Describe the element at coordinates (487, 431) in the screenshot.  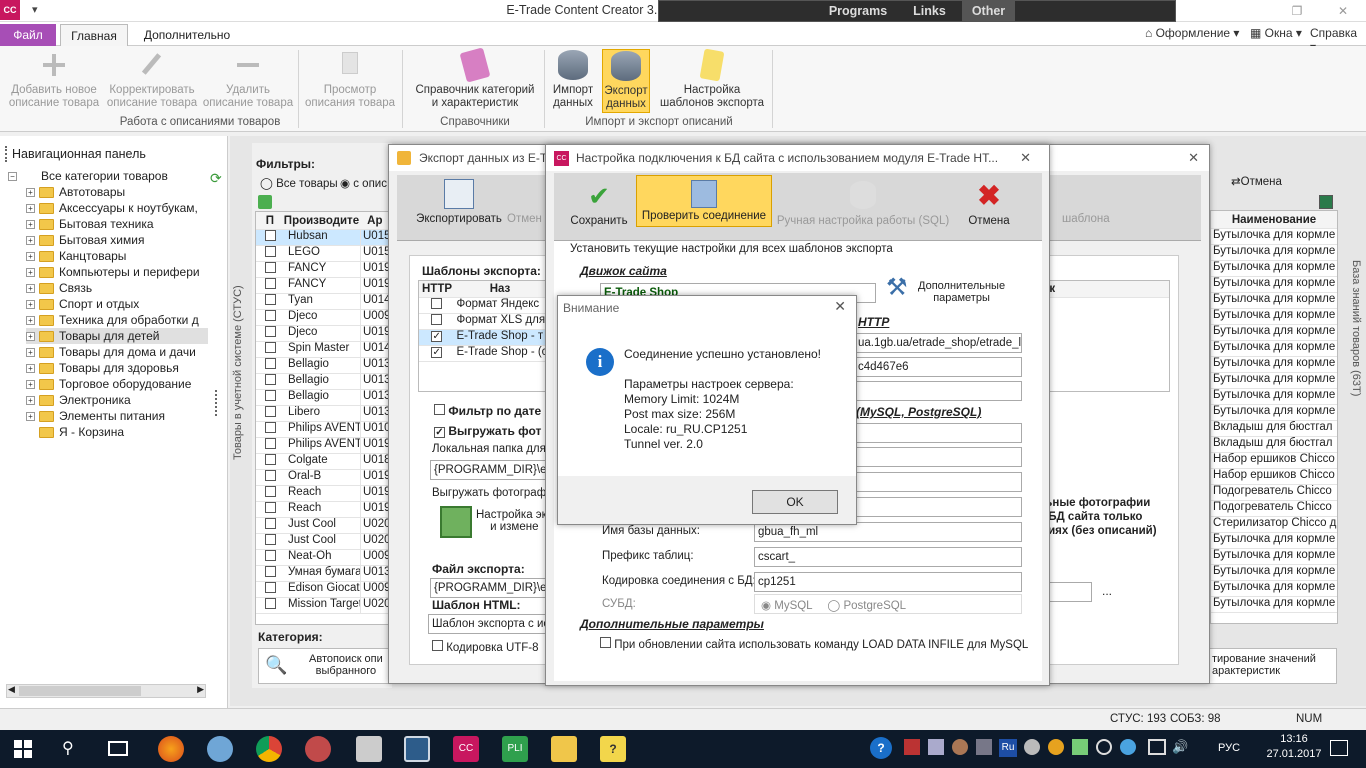
I see `export-photos-checkbox: ✓ Выгружать фот` at that location.